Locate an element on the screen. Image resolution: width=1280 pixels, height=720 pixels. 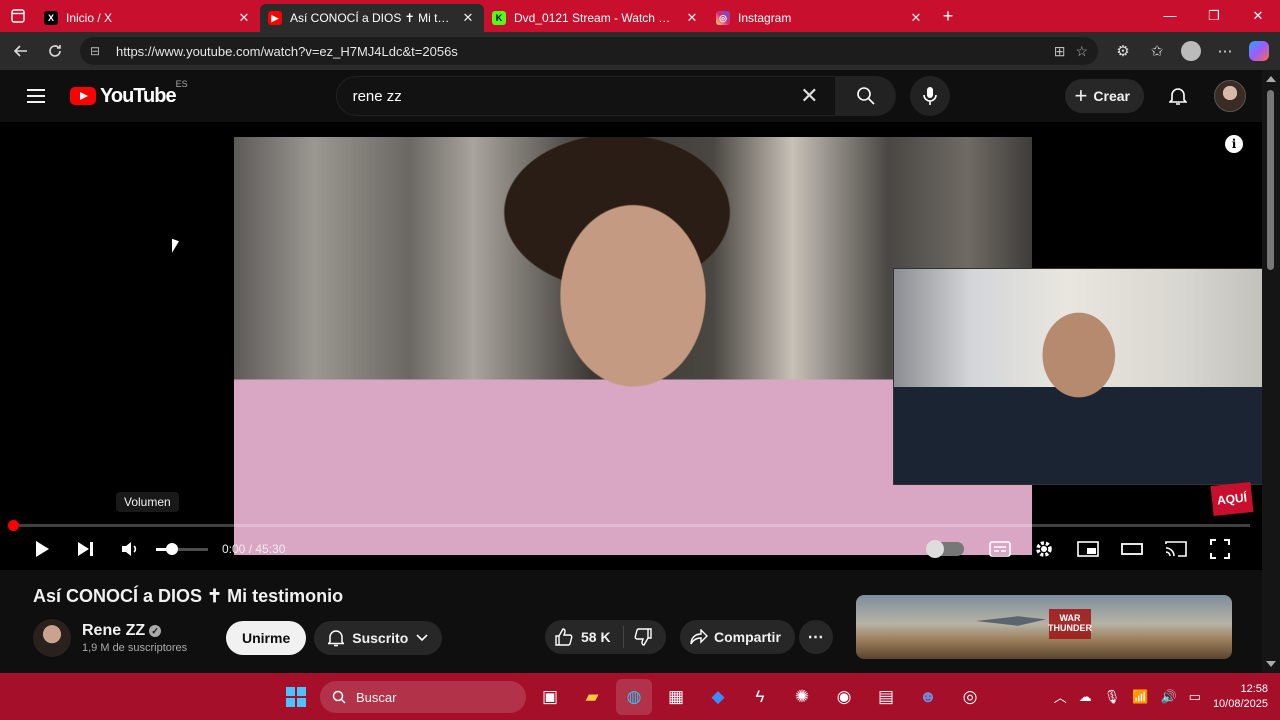
ad-banner: WAR THUNDER is located at coordinates (1044, 627).